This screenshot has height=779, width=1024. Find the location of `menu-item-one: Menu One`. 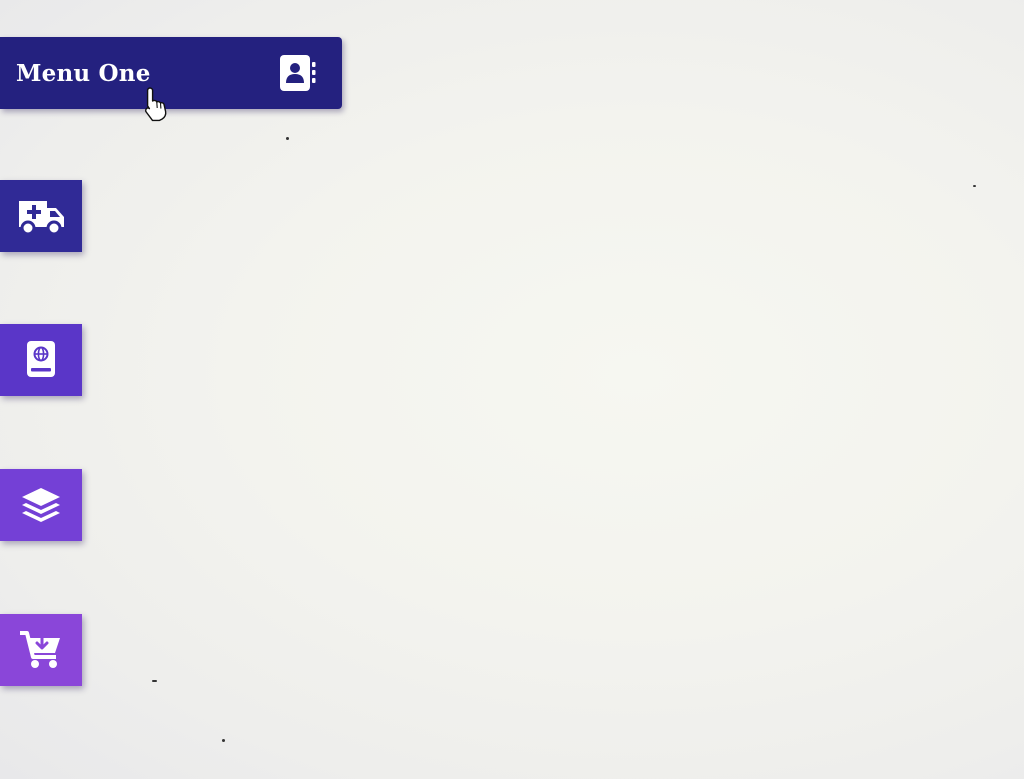

menu-item-one: Menu One is located at coordinates (171, 73).